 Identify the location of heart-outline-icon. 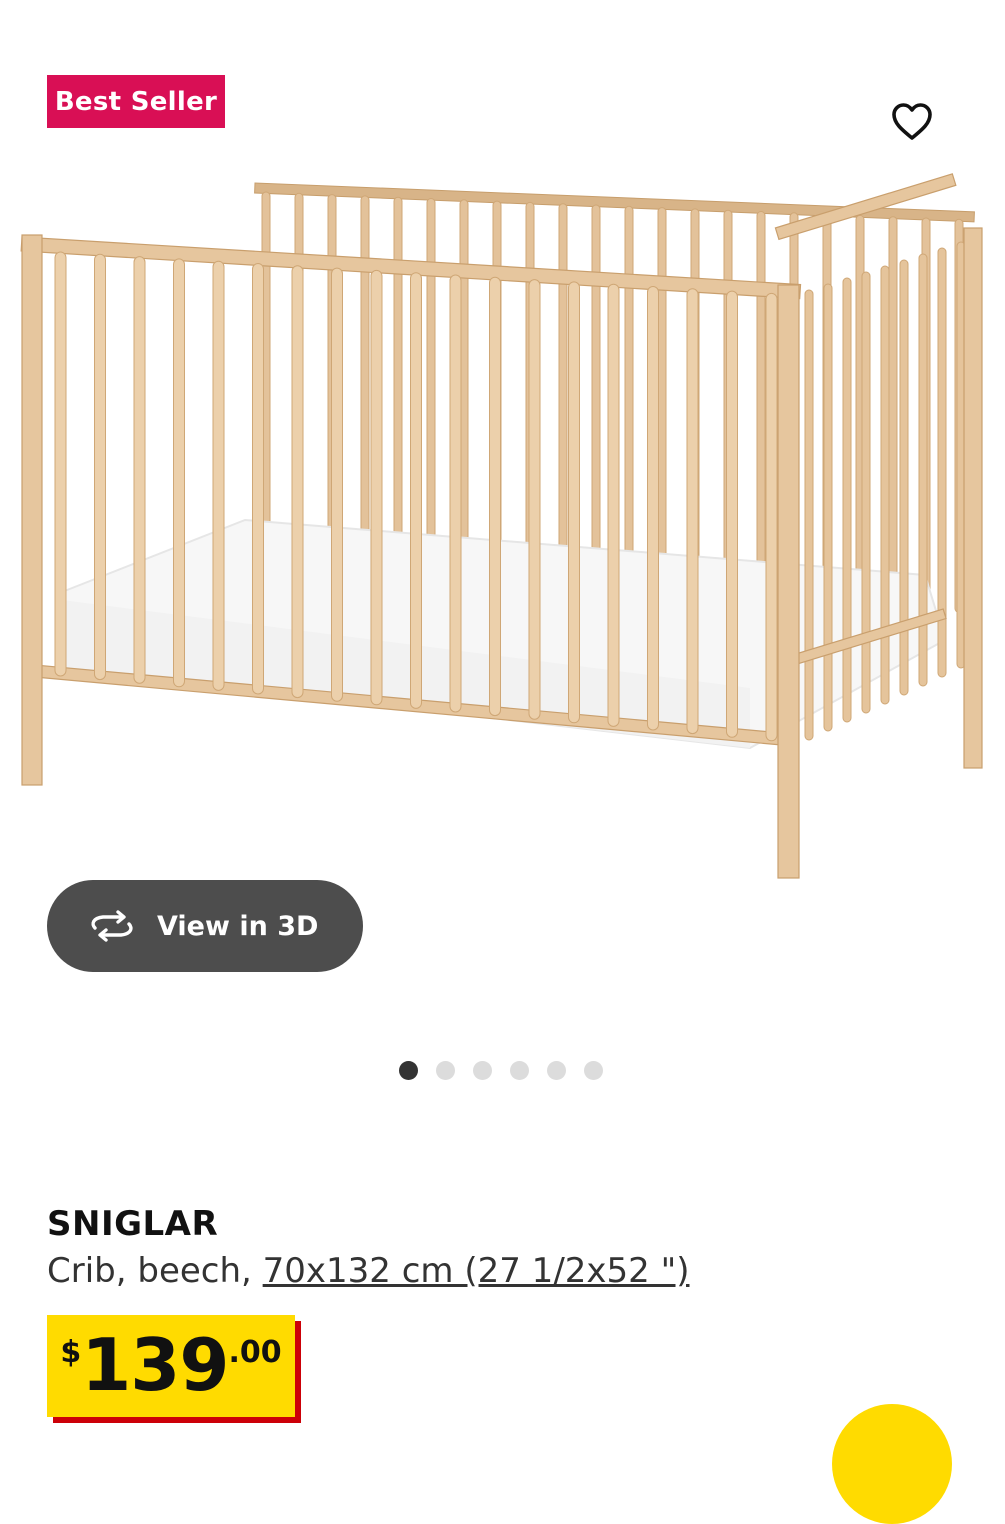
(912, 121).